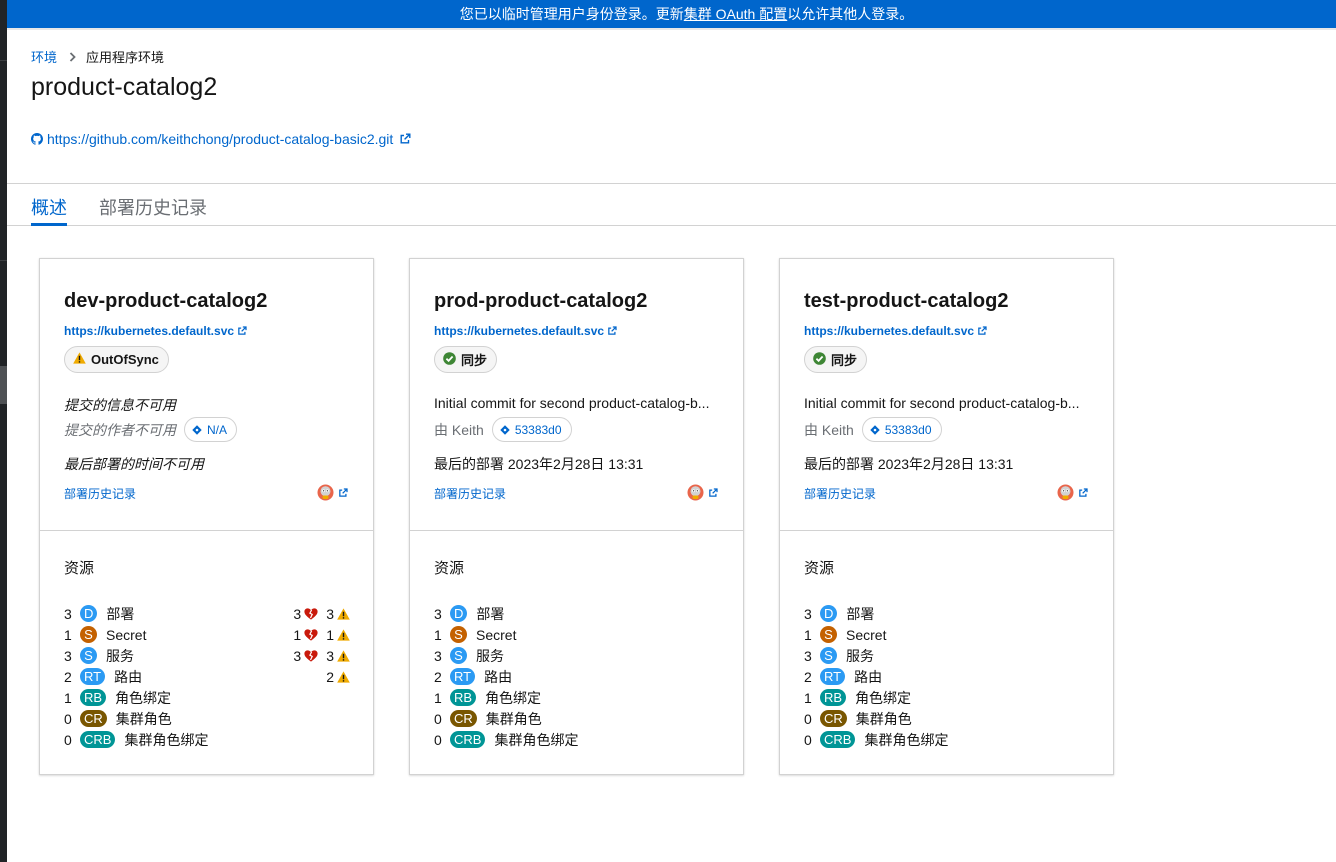  Describe the element at coordinates (449, 358) in the screenshot. I see `check-circle-icon` at that location.